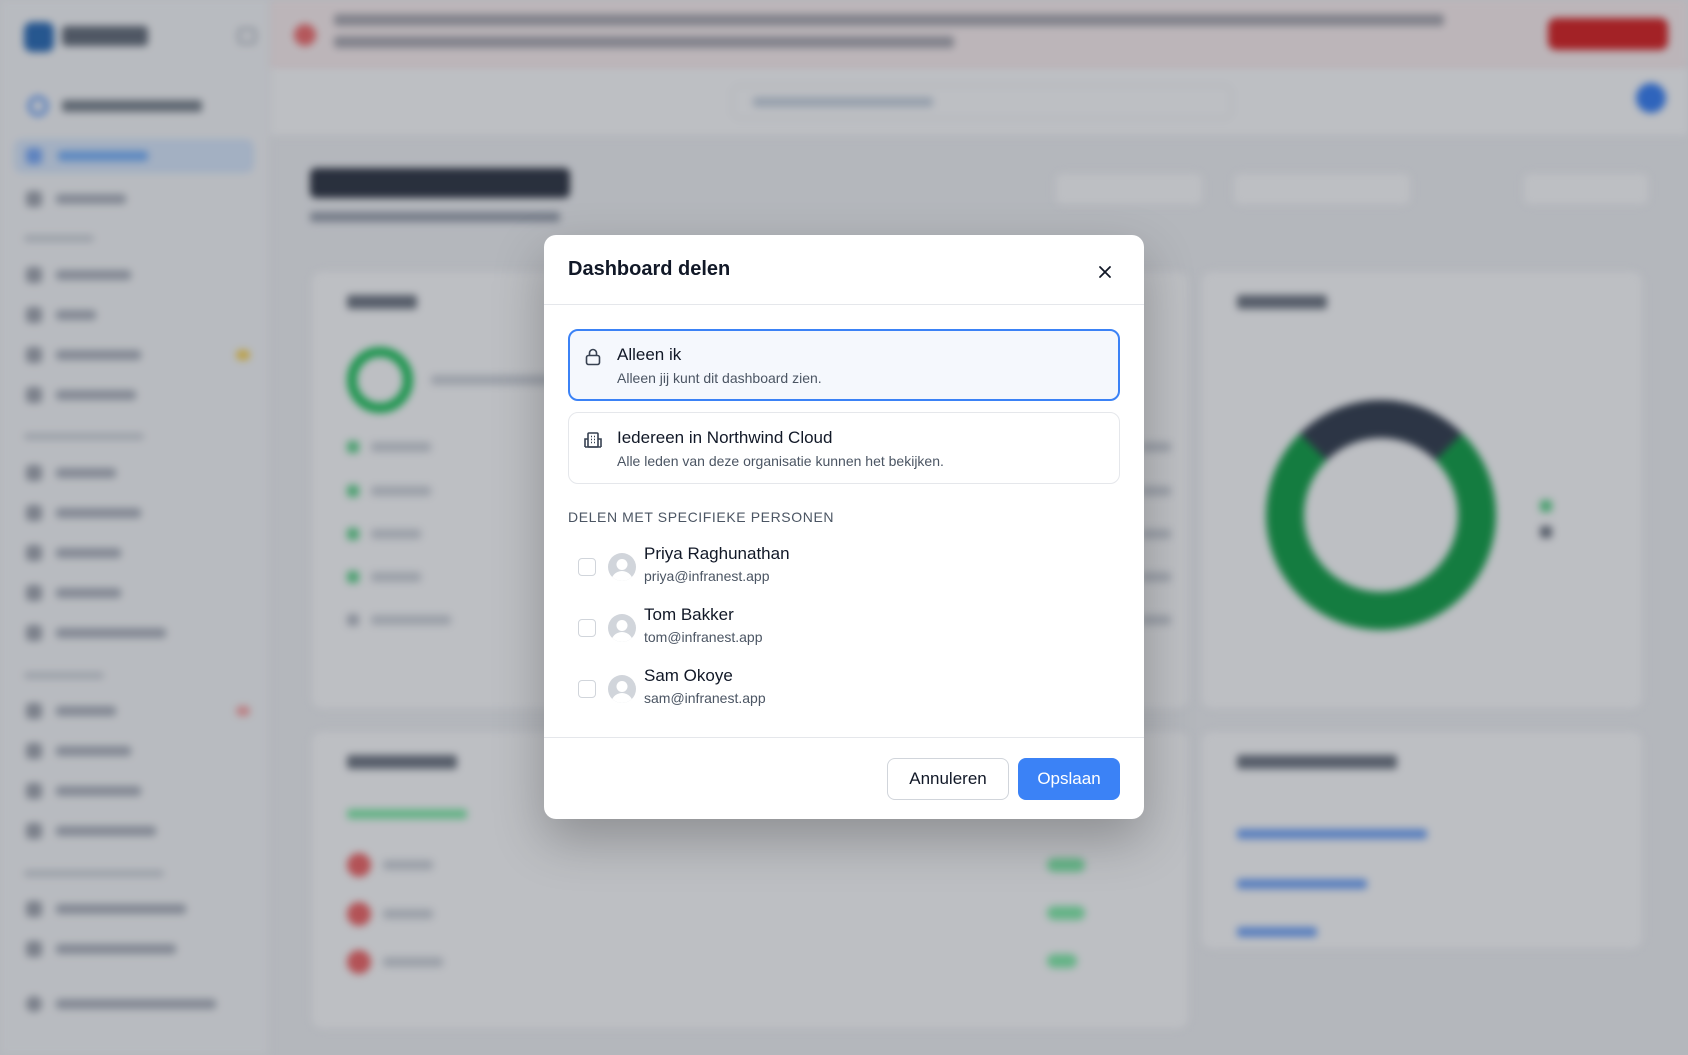 The height and width of the screenshot is (1055, 1688). What do you see at coordinates (1069, 779) in the screenshot?
I see `save-button: Opslaan` at bounding box center [1069, 779].